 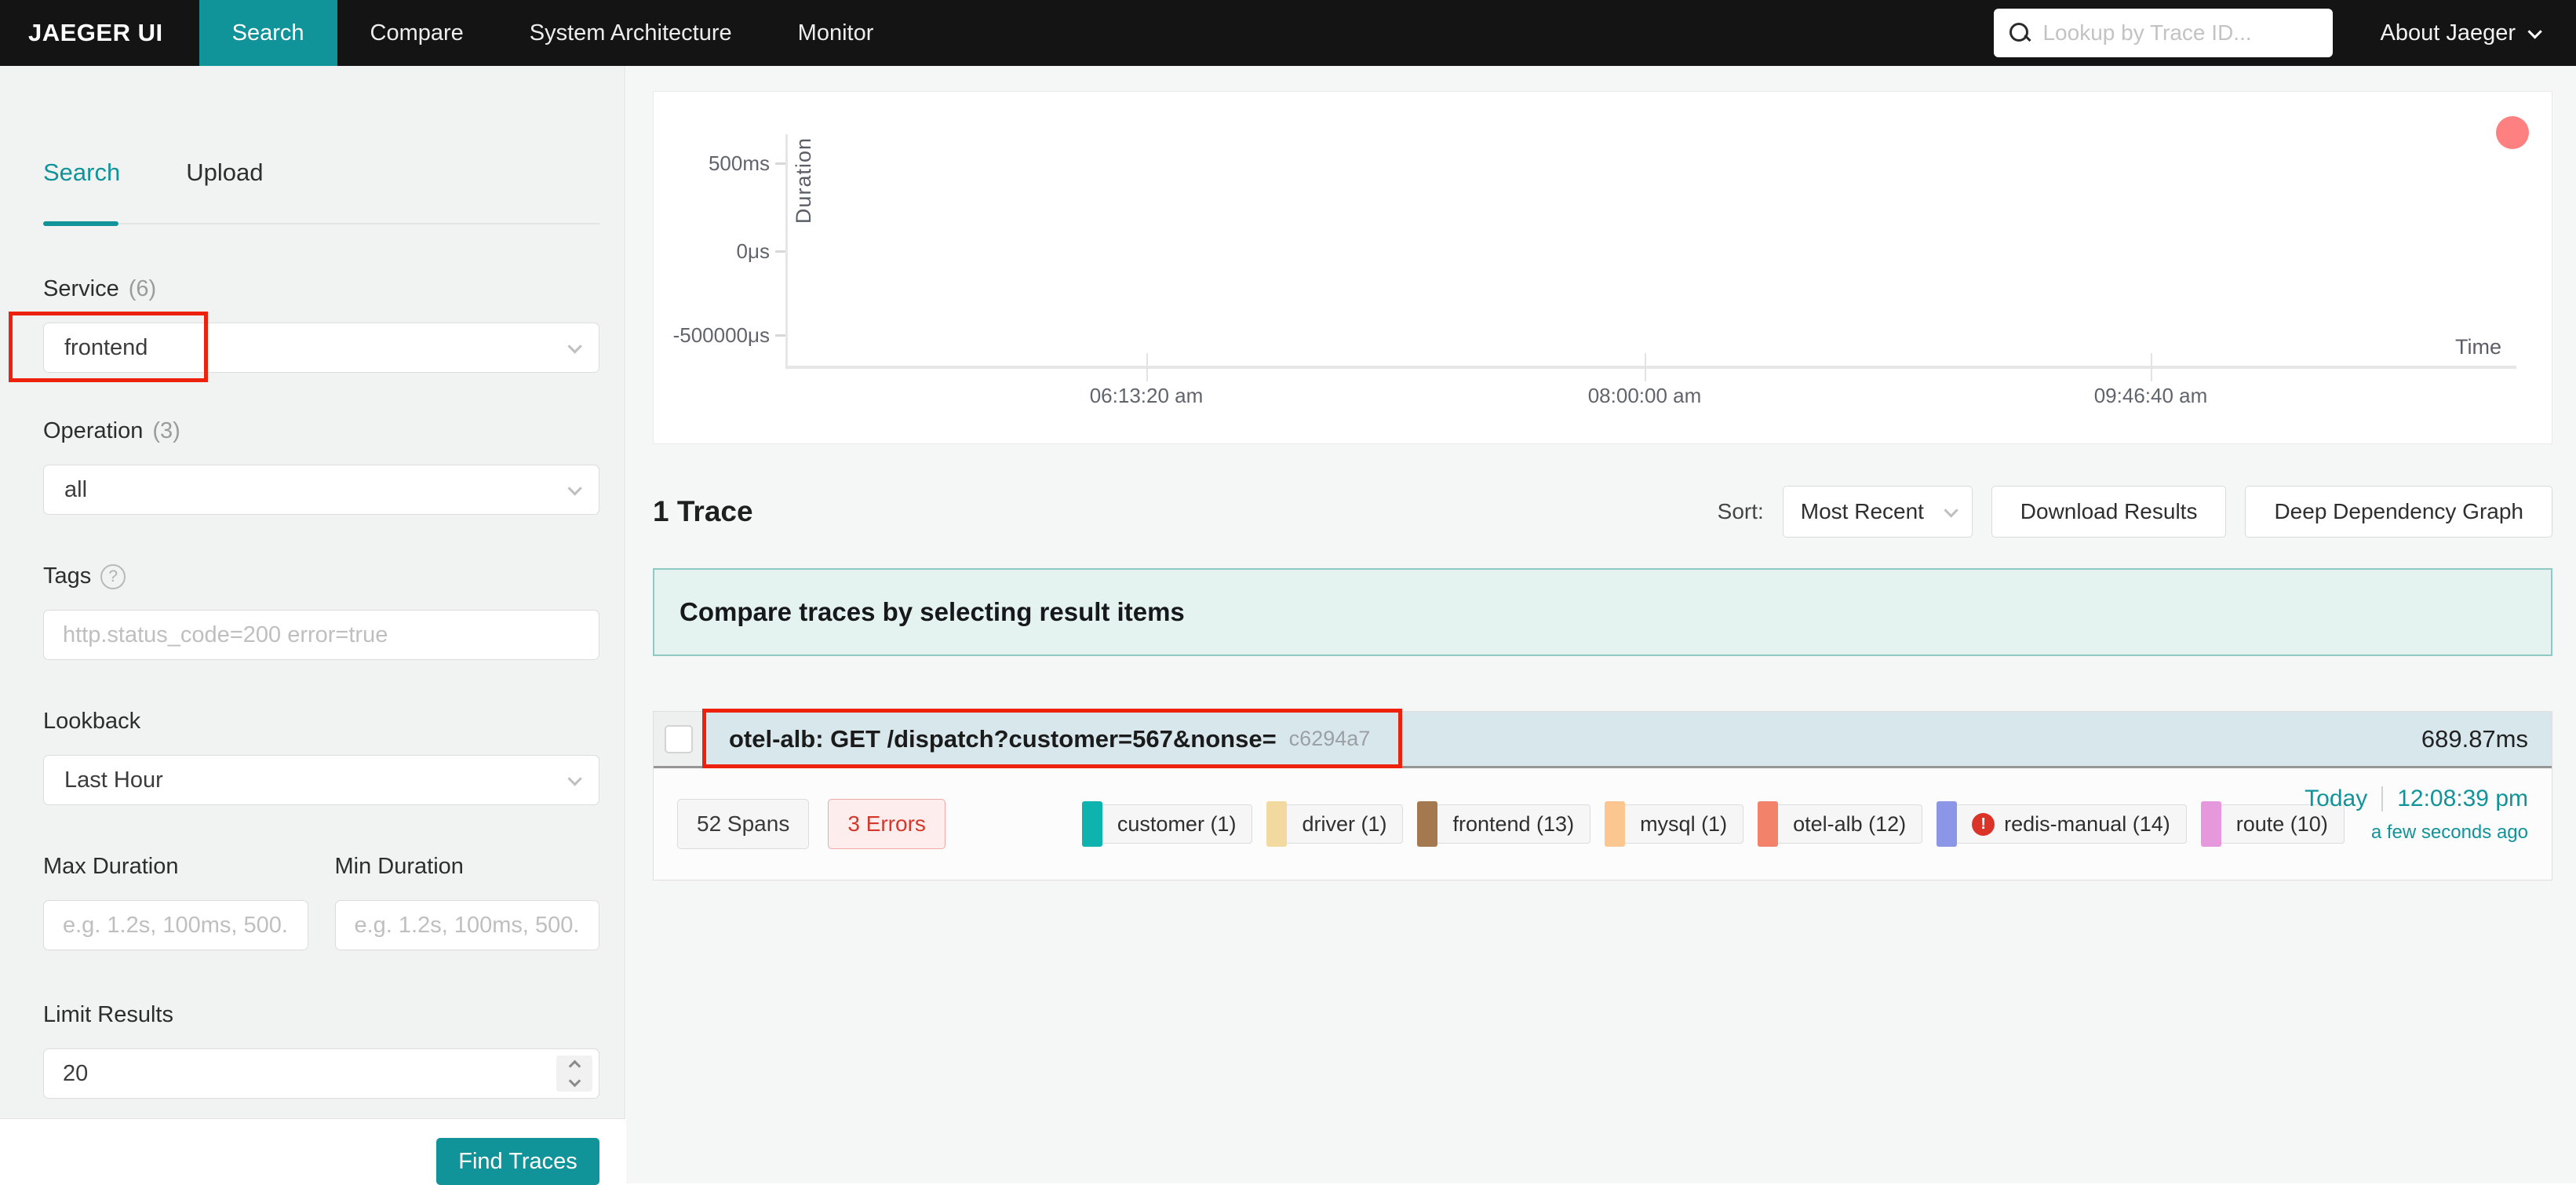 What do you see at coordinates (1740, 511) in the screenshot?
I see `sort-label: Sort:` at bounding box center [1740, 511].